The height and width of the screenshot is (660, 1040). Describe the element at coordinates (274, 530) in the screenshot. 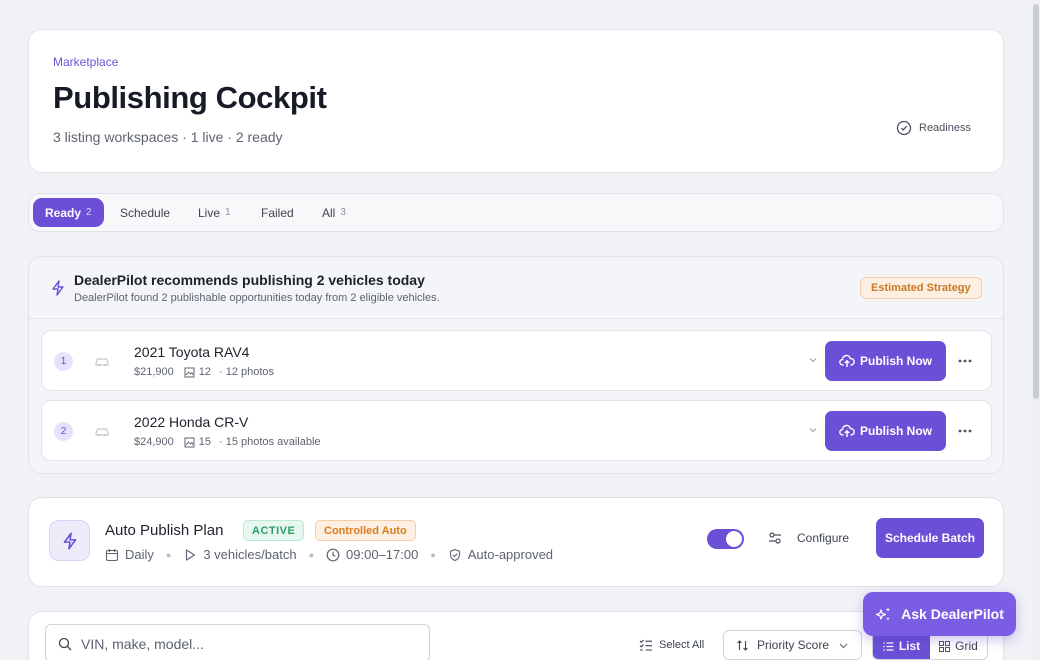

I see `status-badge: ACTIVE` at that location.